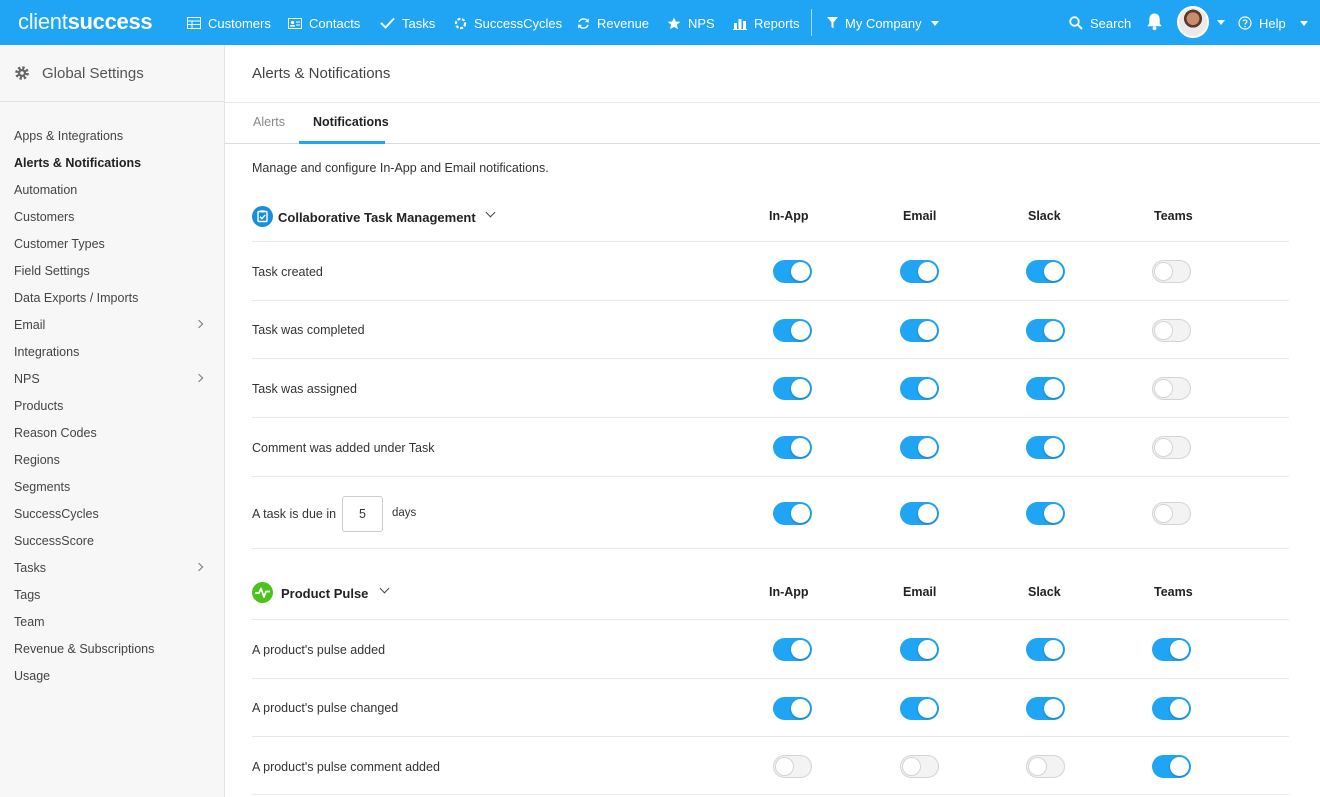 This screenshot has width=1320, height=797. What do you see at coordinates (770, 648) in the screenshot?
I see `notification-row: A product's pulse added` at bounding box center [770, 648].